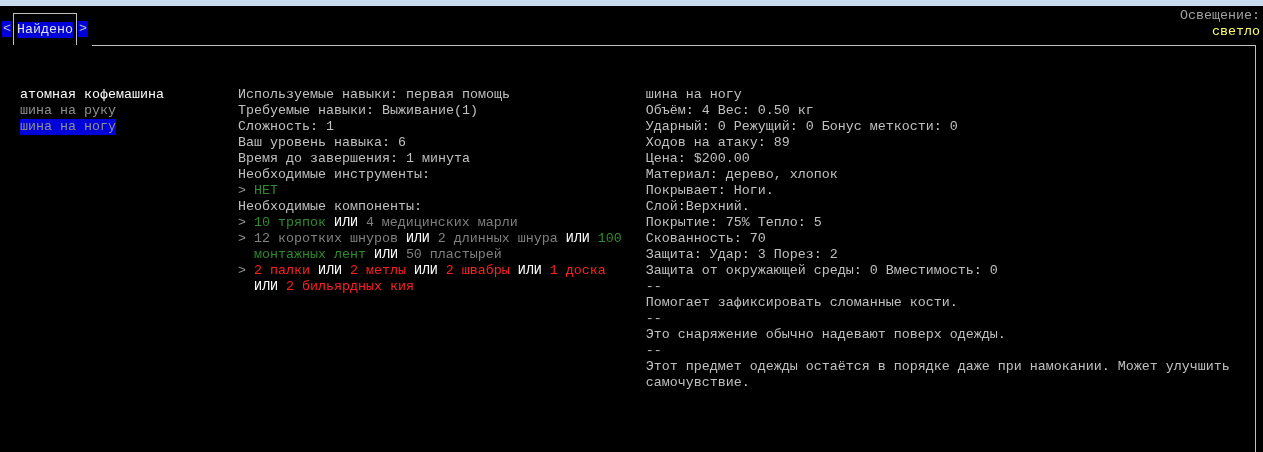 The width and height of the screenshot is (1263, 452). Describe the element at coordinates (697, 207) in the screenshot. I see `item-info-text: Слой:Верхний.` at that location.